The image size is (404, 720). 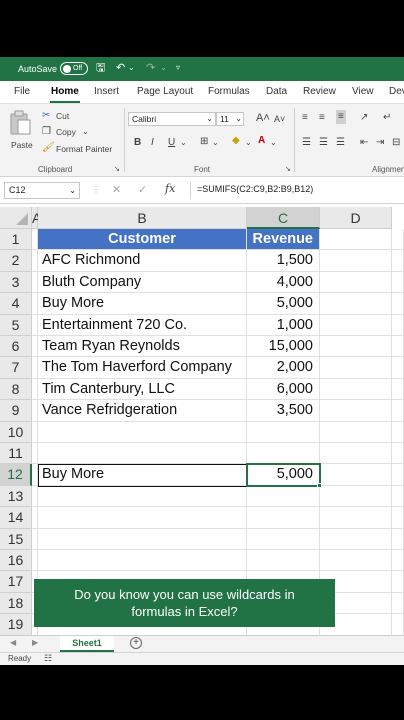 I want to click on cell-d2, so click(x=356, y=261).